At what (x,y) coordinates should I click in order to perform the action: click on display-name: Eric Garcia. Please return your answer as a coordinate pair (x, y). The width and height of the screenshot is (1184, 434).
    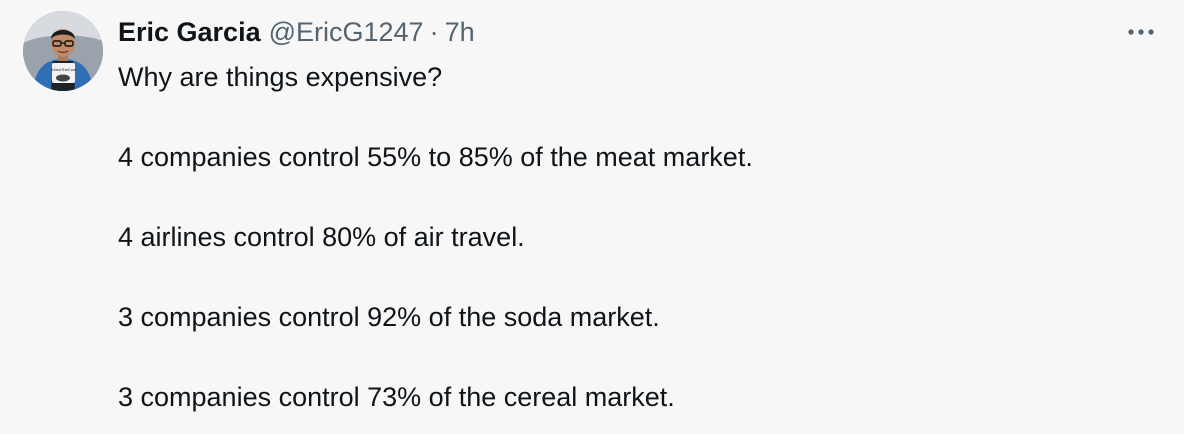
    Looking at the image, I should click on (189, 32).